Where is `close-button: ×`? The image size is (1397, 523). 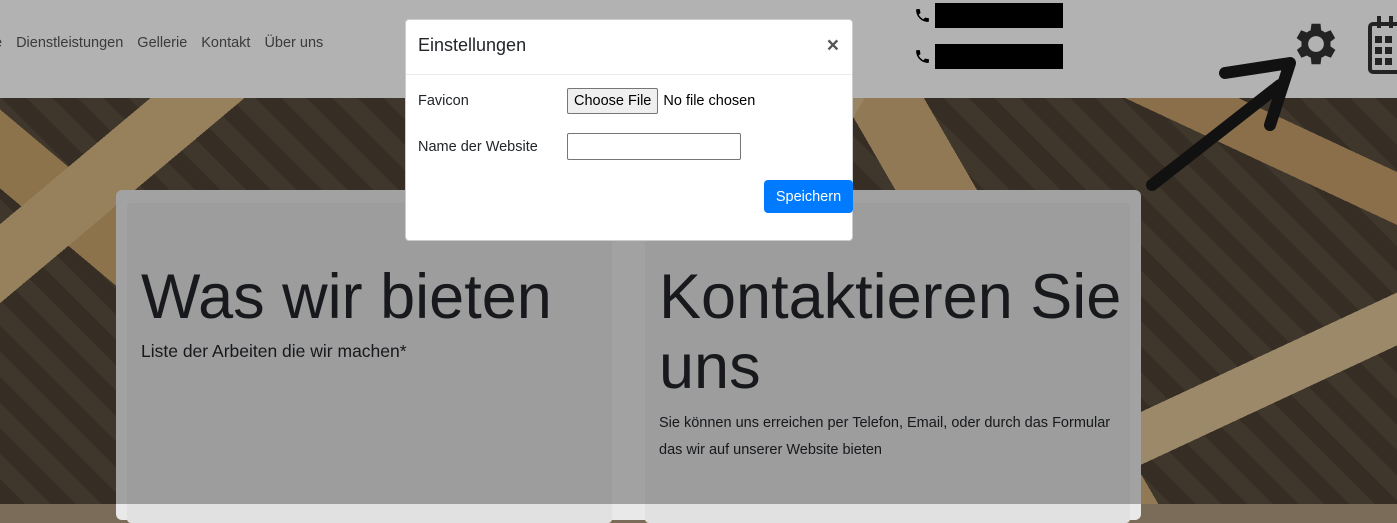
close-button: × is located at coordinates (833, 46).